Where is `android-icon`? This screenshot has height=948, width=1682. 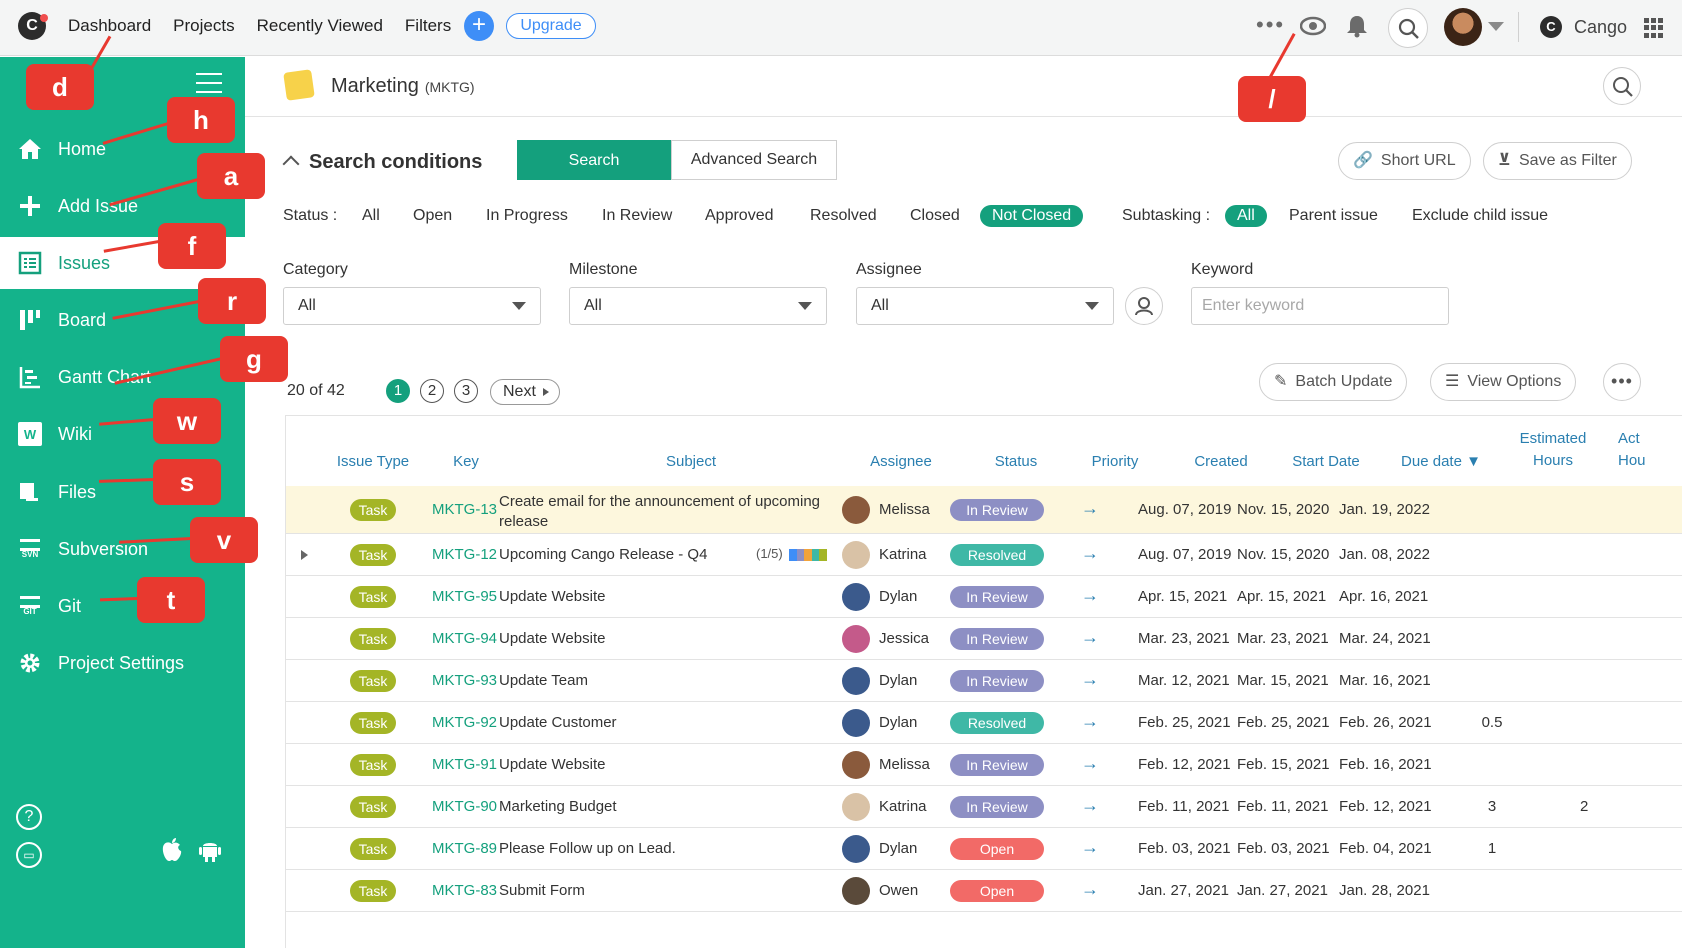
android-icon is located at coordinates (210, 850).